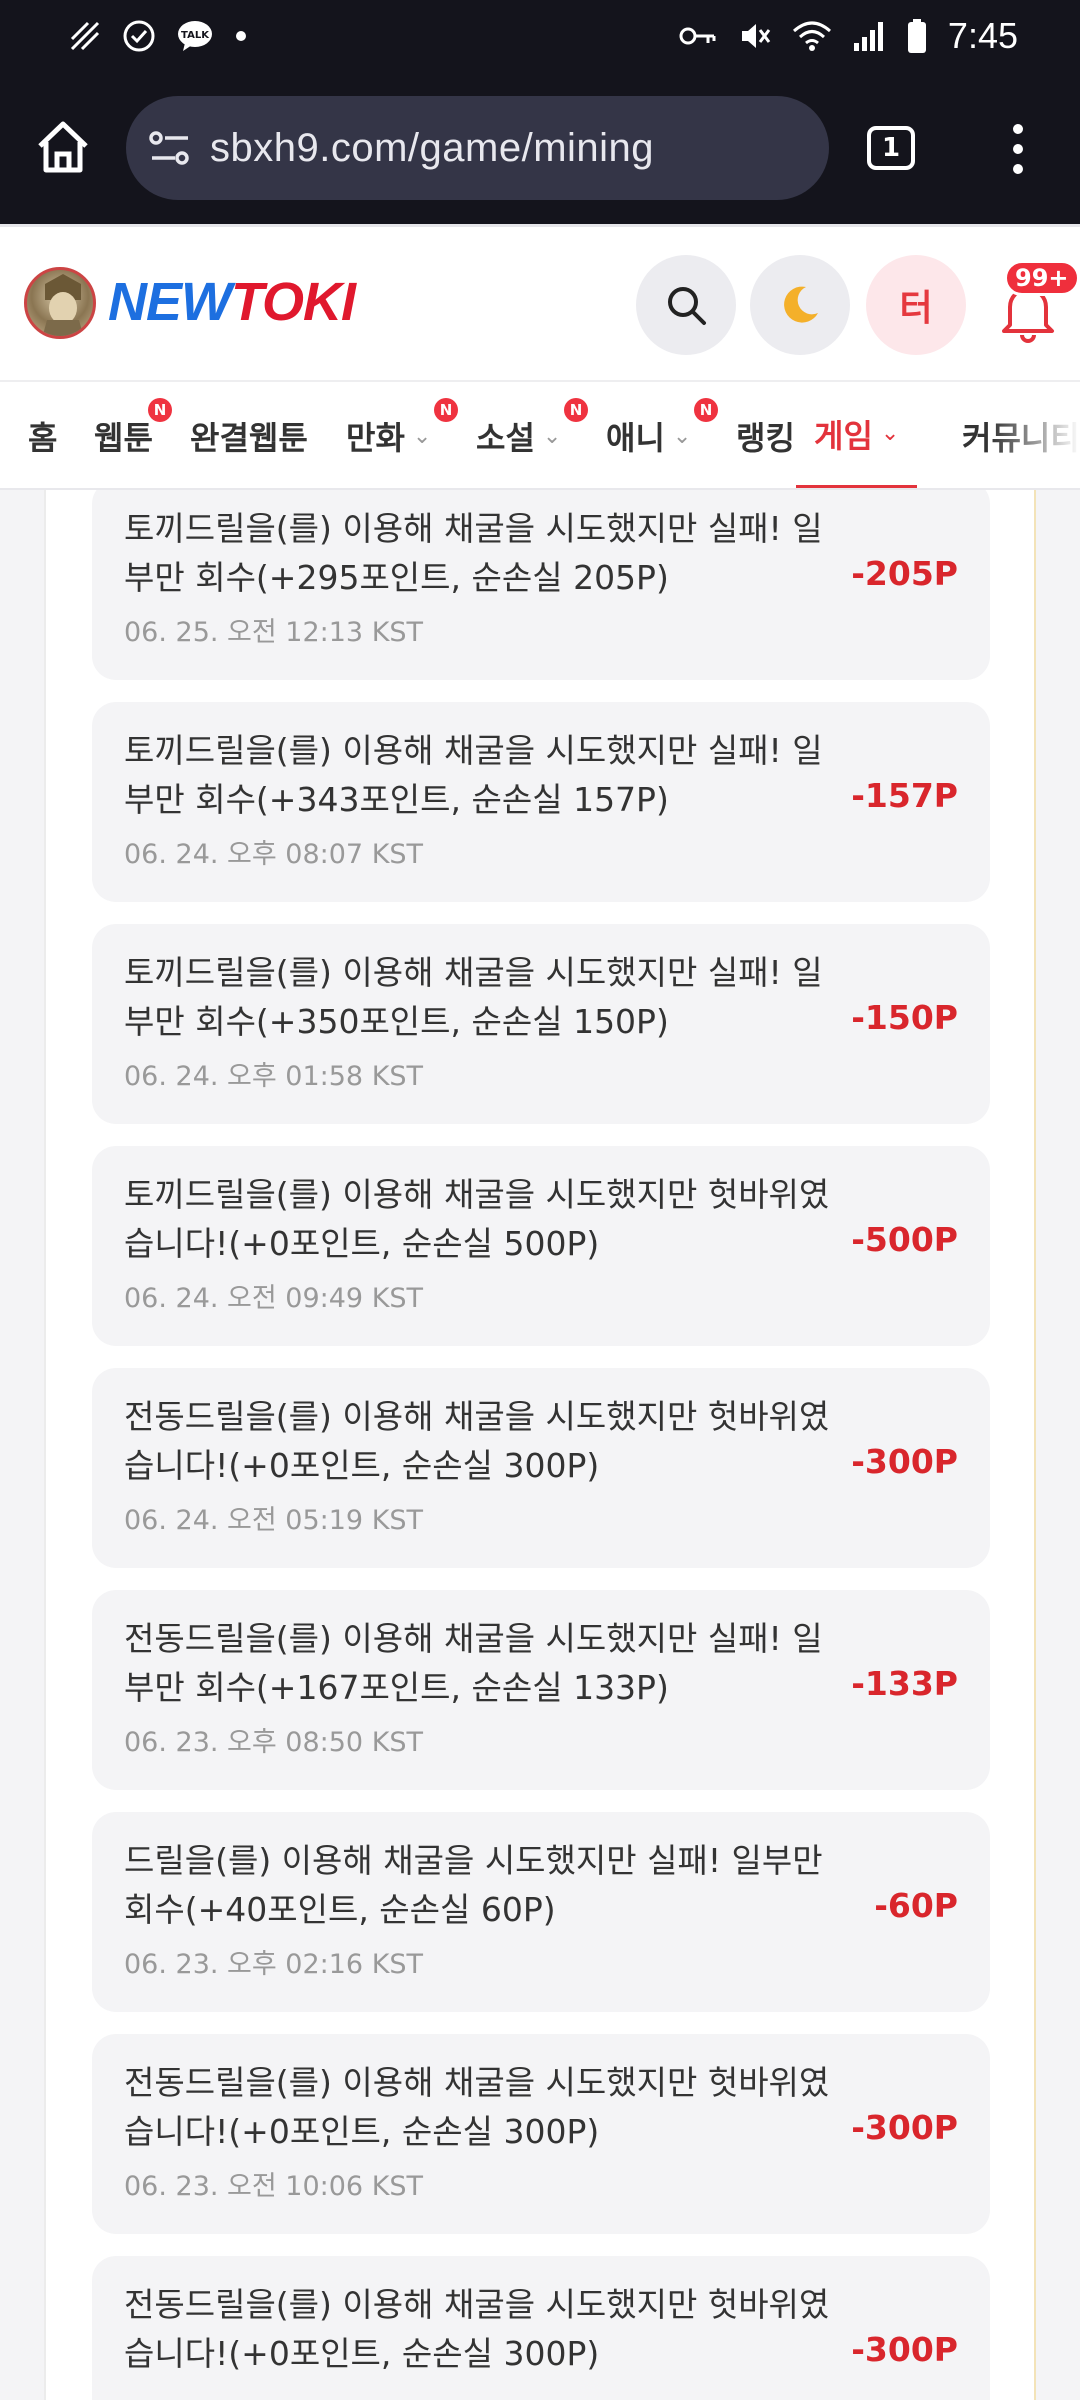  I want to click on tab-switcher-button: 1, so click(891, 148).